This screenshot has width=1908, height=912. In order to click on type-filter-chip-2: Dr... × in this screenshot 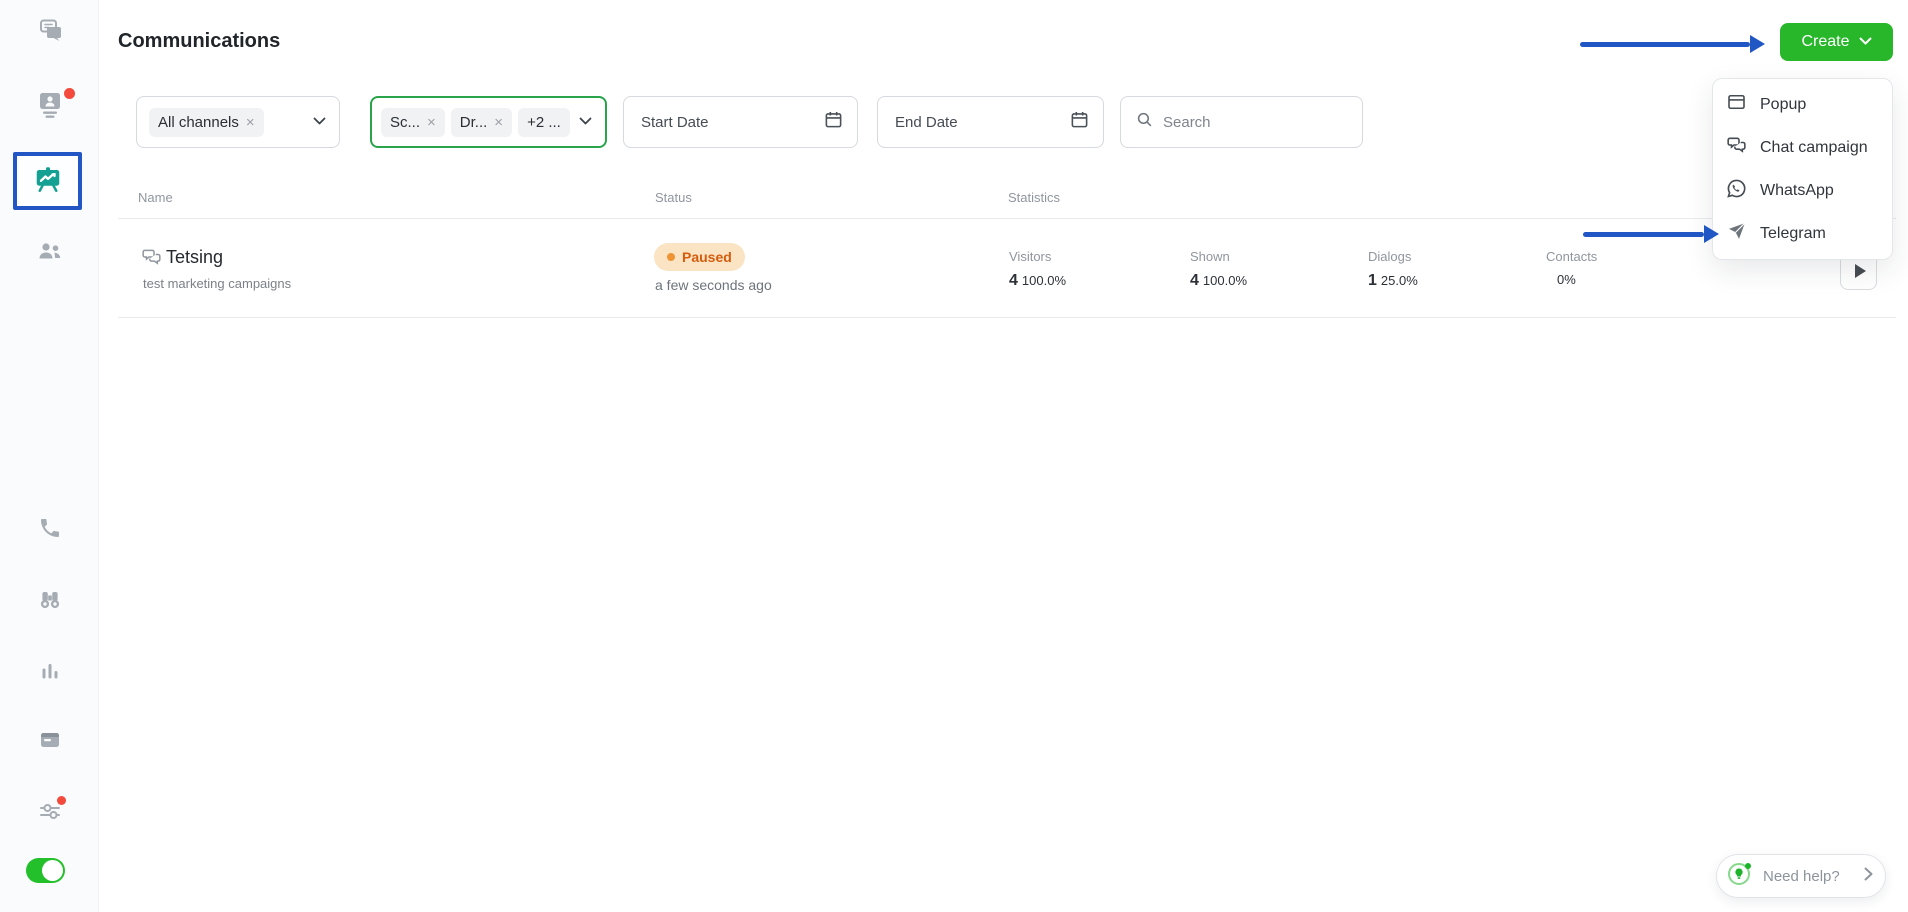, I will do `click(481, 122)`.